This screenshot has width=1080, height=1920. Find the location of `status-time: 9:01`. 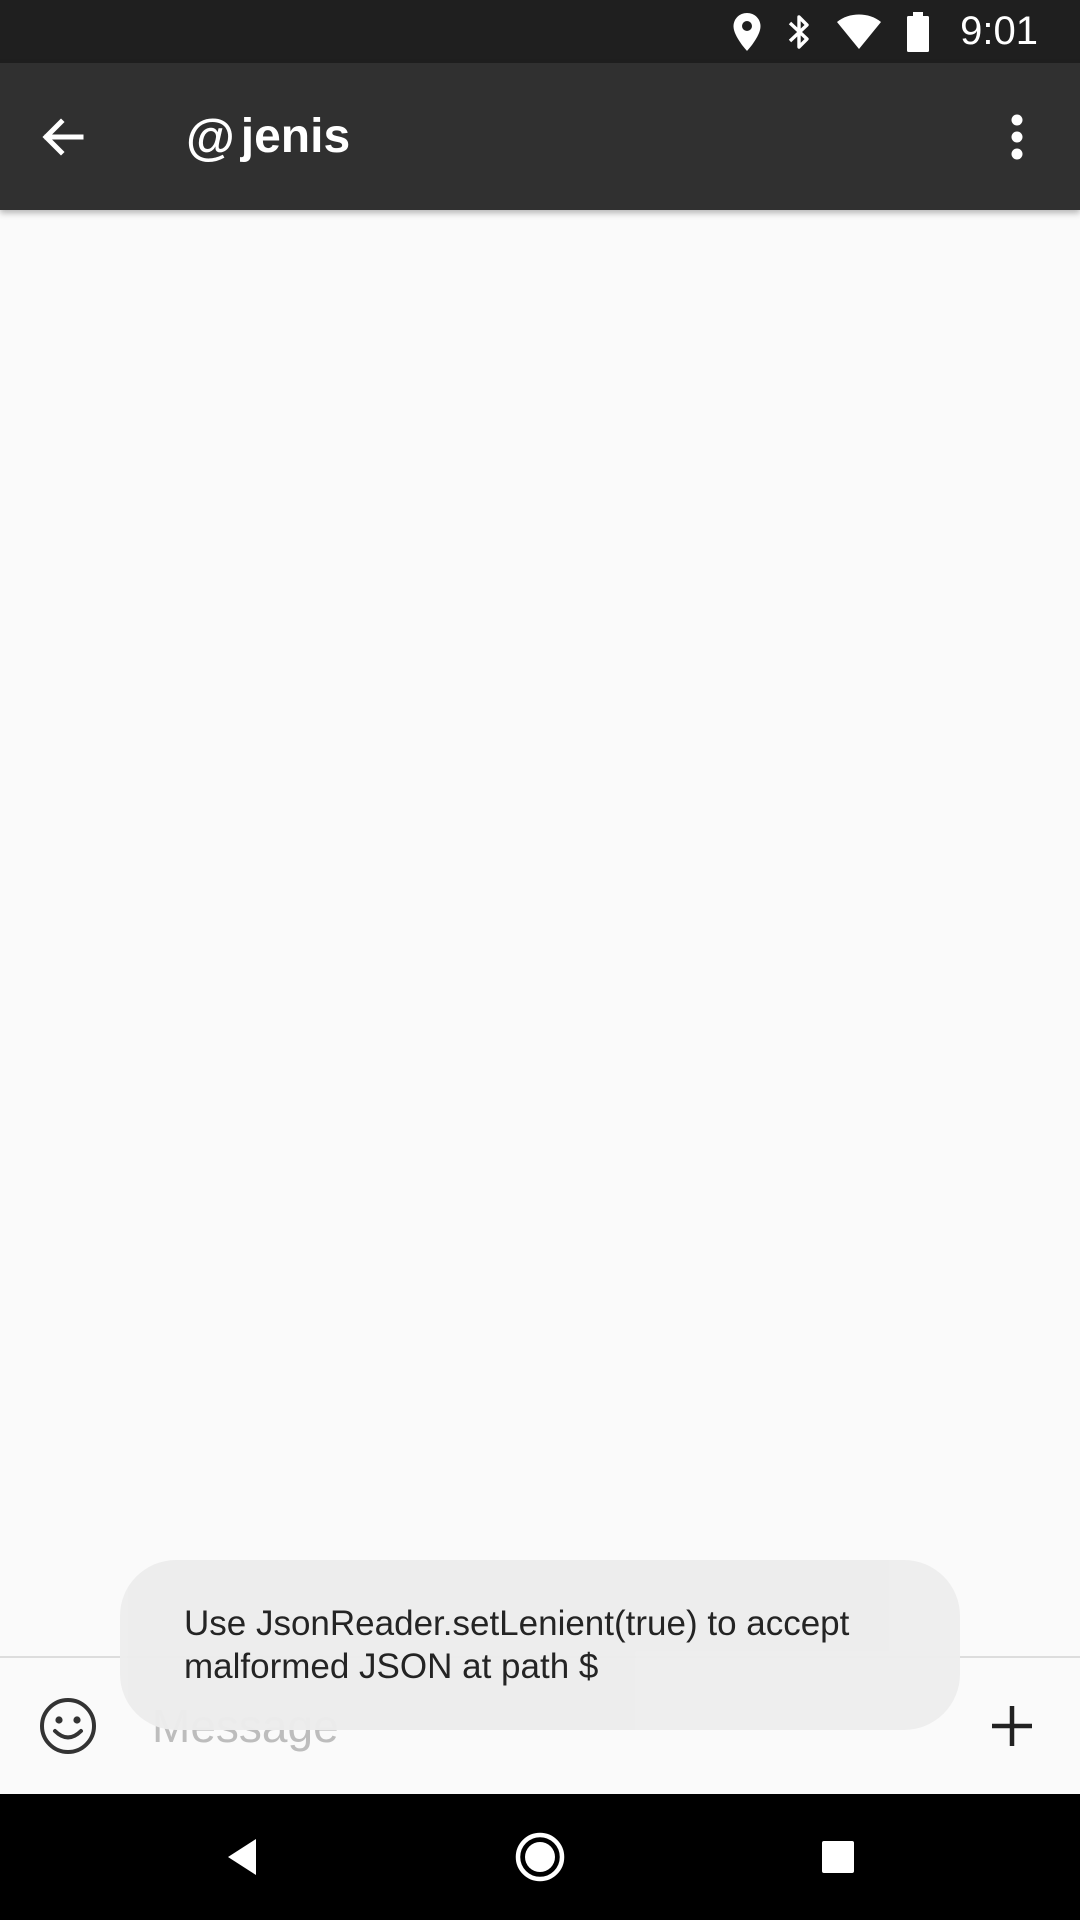

status-time: 9:01 is located at coordinates (999, 31).